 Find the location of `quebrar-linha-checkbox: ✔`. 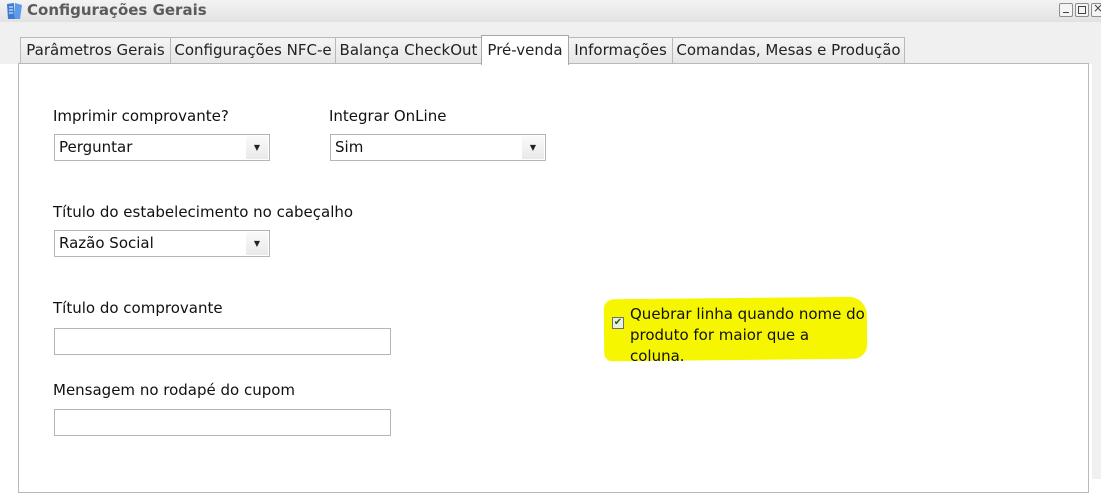

quebrar-linha-checkbox: ✔ is located at coordinates (618, 323).